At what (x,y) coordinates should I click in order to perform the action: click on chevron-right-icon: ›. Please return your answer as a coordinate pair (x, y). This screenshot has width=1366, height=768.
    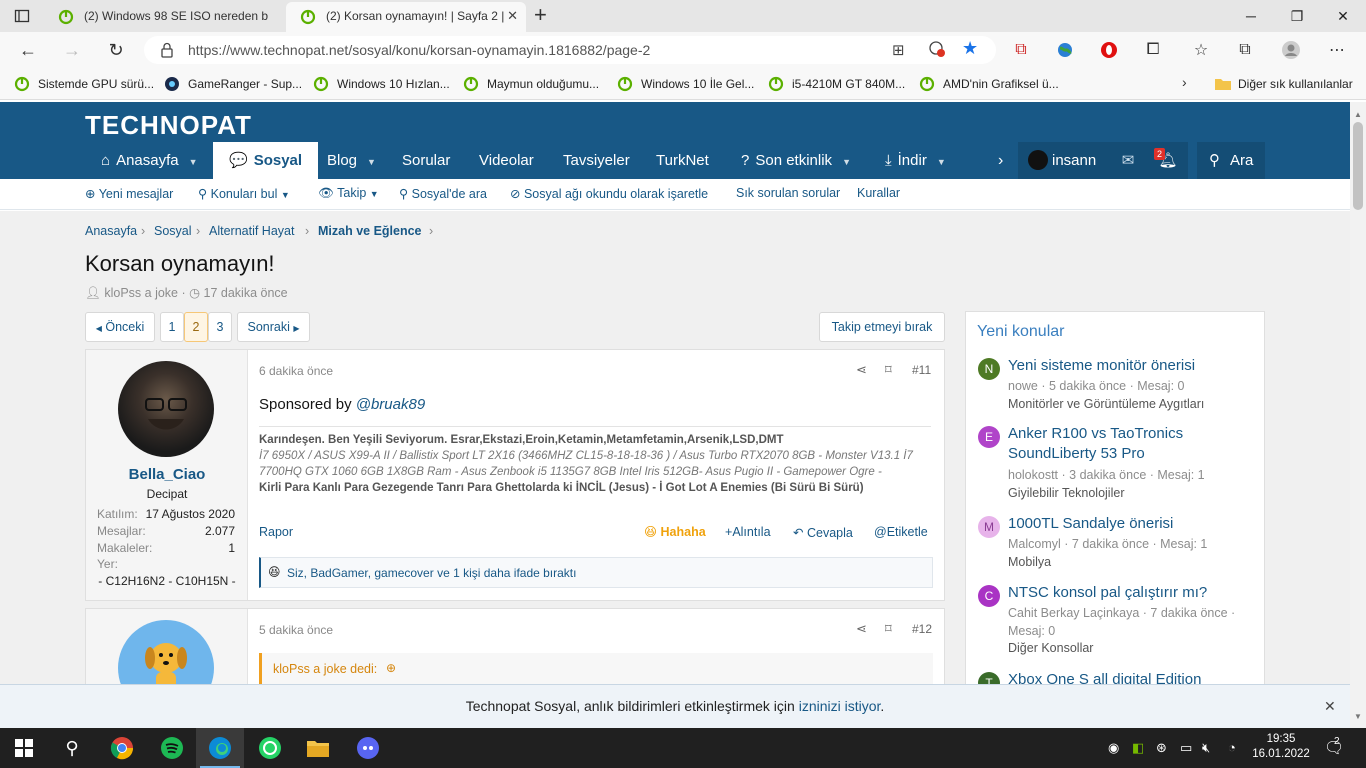
    Looking at the image, I should click on (1184, 82).